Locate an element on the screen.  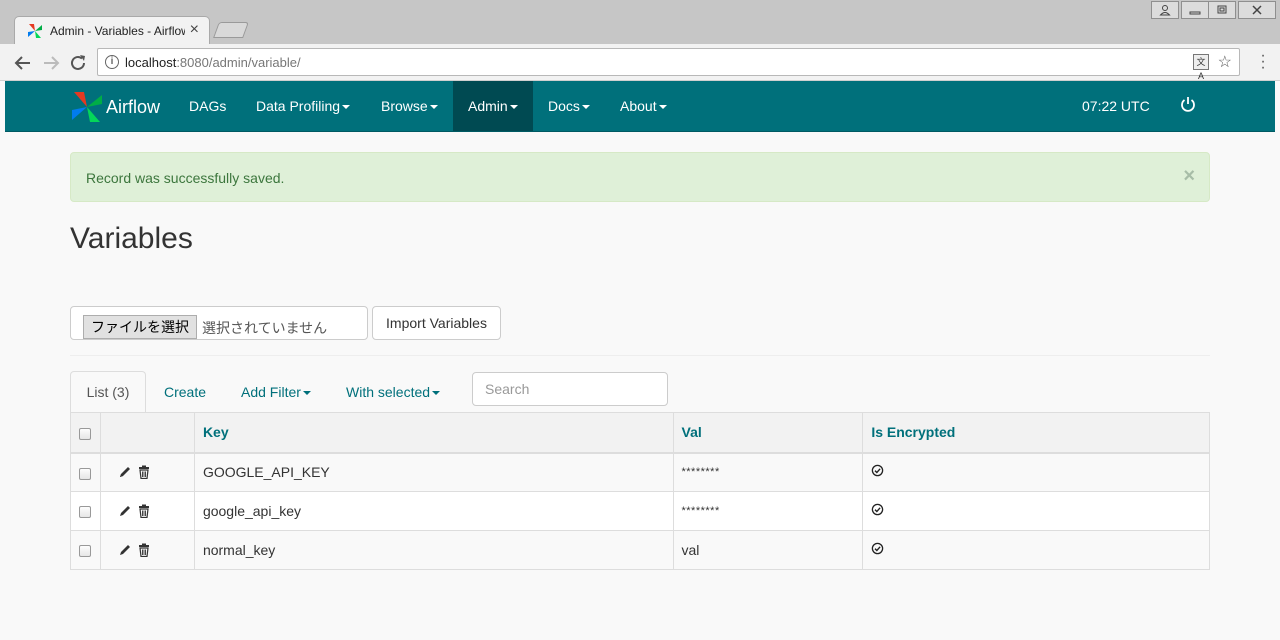
bookmark-star-icon: ☆ is located at coordinates (1225, 62).